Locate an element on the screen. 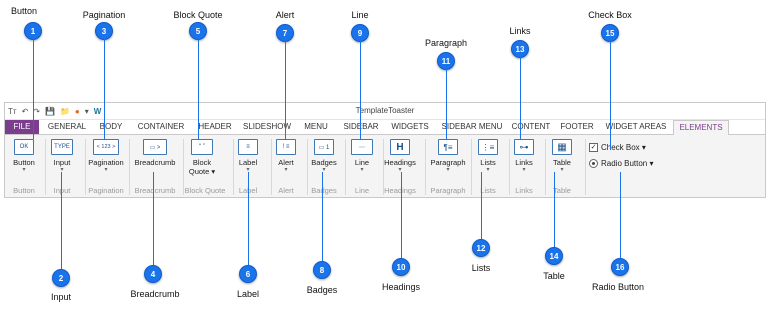 Image resolution: width=768 pixels, height=312 pixels. callout-badge-4: 4 is located at coordinates (153, 274).